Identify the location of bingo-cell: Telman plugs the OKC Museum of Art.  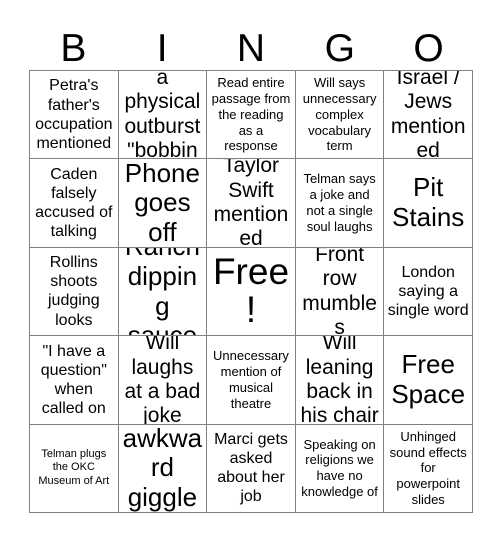
(74, 468).